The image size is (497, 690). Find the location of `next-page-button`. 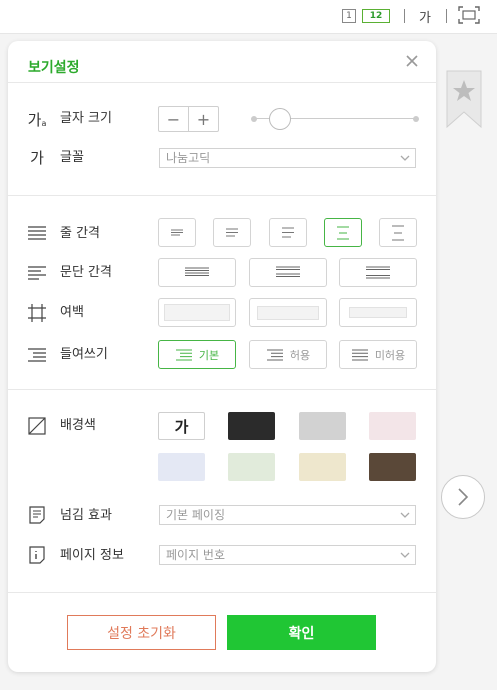

next-page-button is located at coordinates (463, 497).